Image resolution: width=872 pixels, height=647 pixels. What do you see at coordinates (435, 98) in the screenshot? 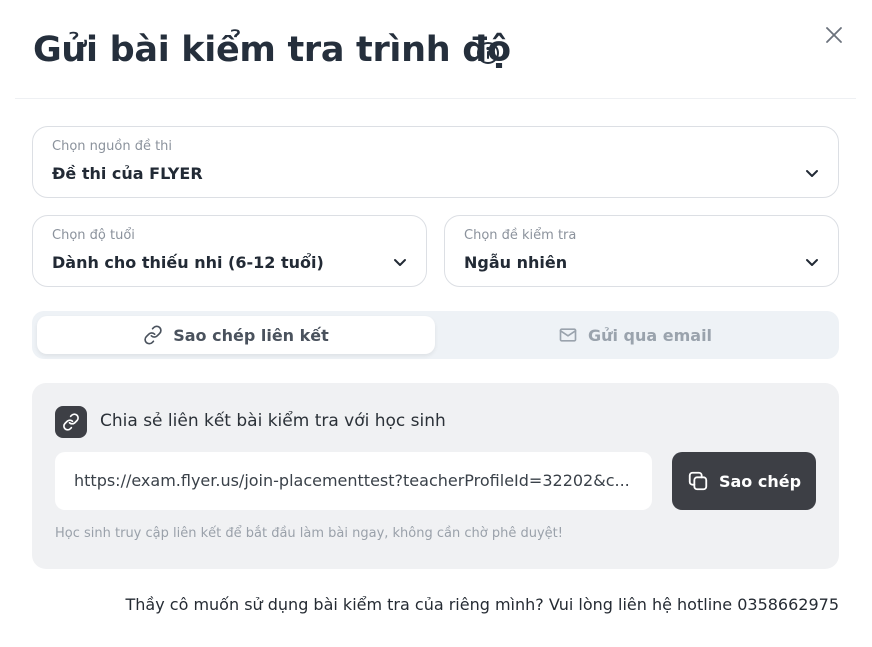
I see `header-divider` at bounding box center [435, 98].